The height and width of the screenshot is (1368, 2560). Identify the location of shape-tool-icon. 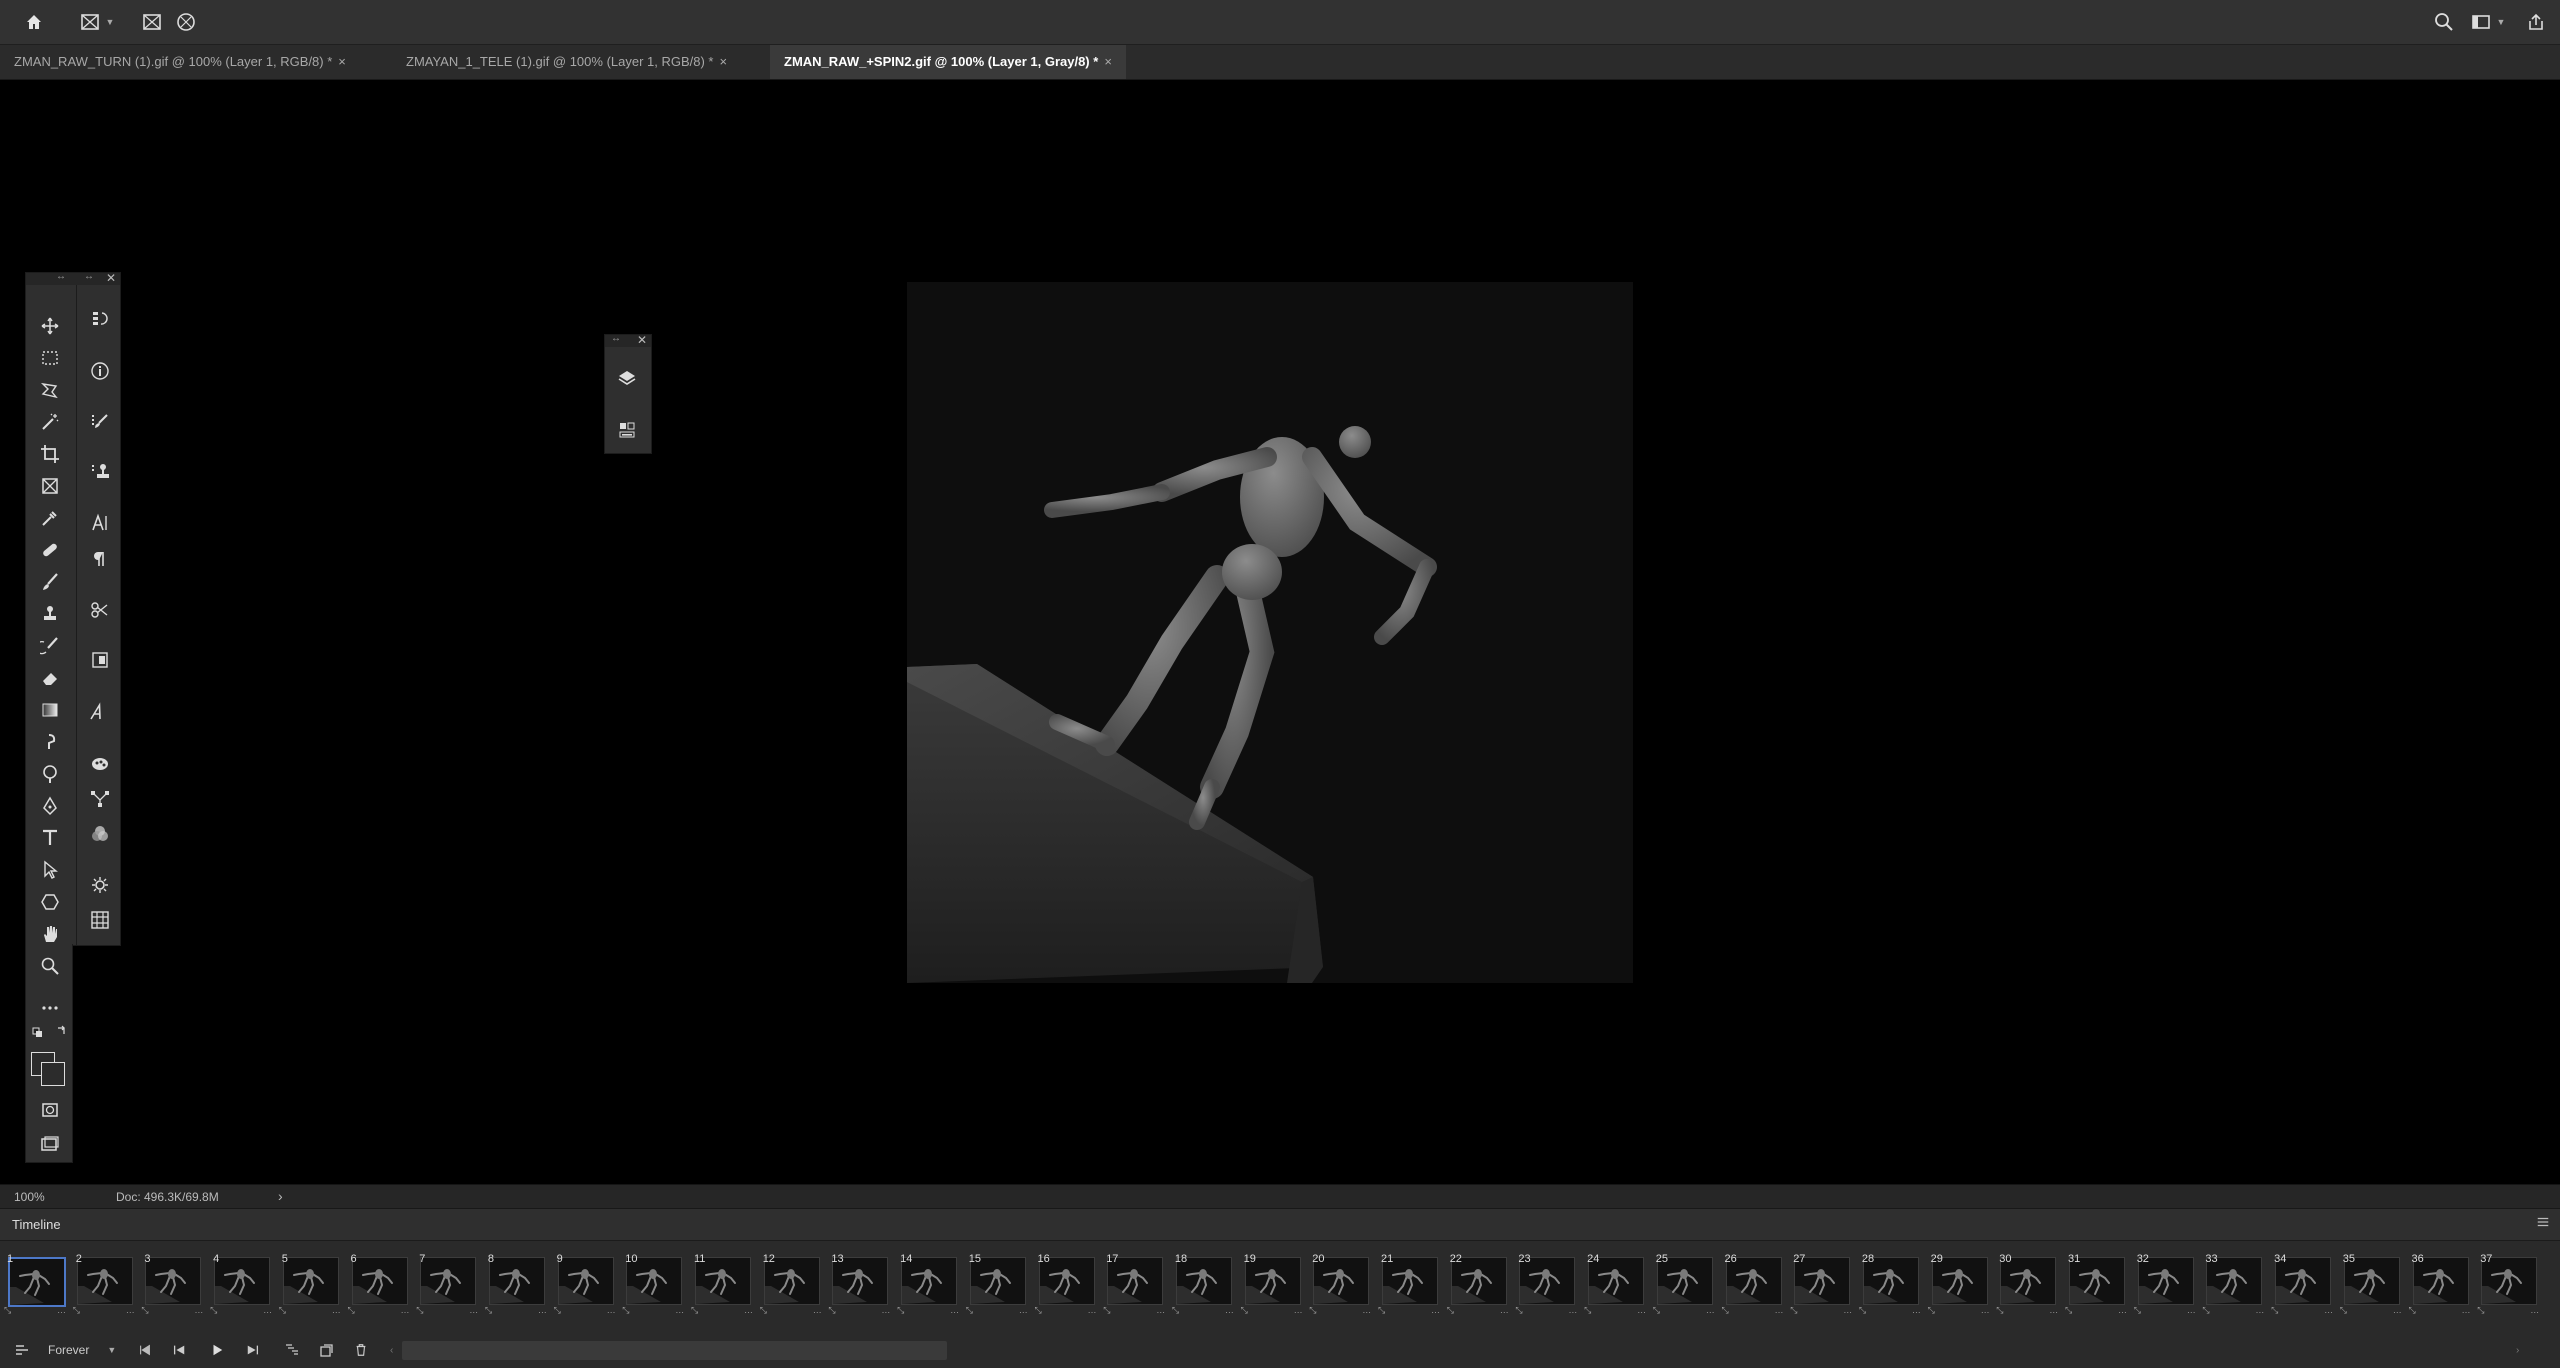
(50, 902).